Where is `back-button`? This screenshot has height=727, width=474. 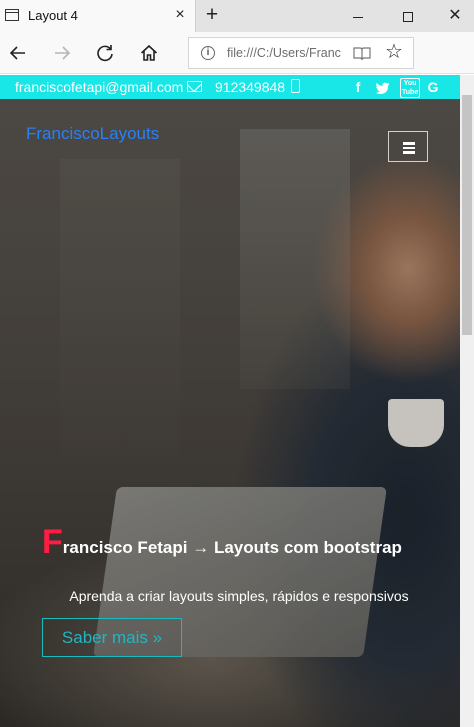 back-button is located at coordinates (18, 53).